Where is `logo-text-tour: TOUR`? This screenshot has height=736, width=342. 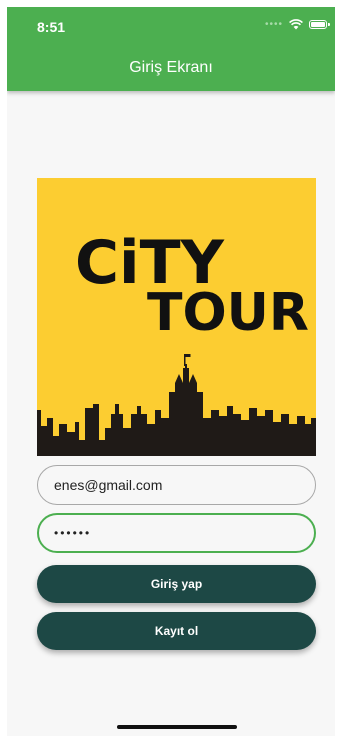
logo-text-tour: TOUR is located at coordinates (228, 313).